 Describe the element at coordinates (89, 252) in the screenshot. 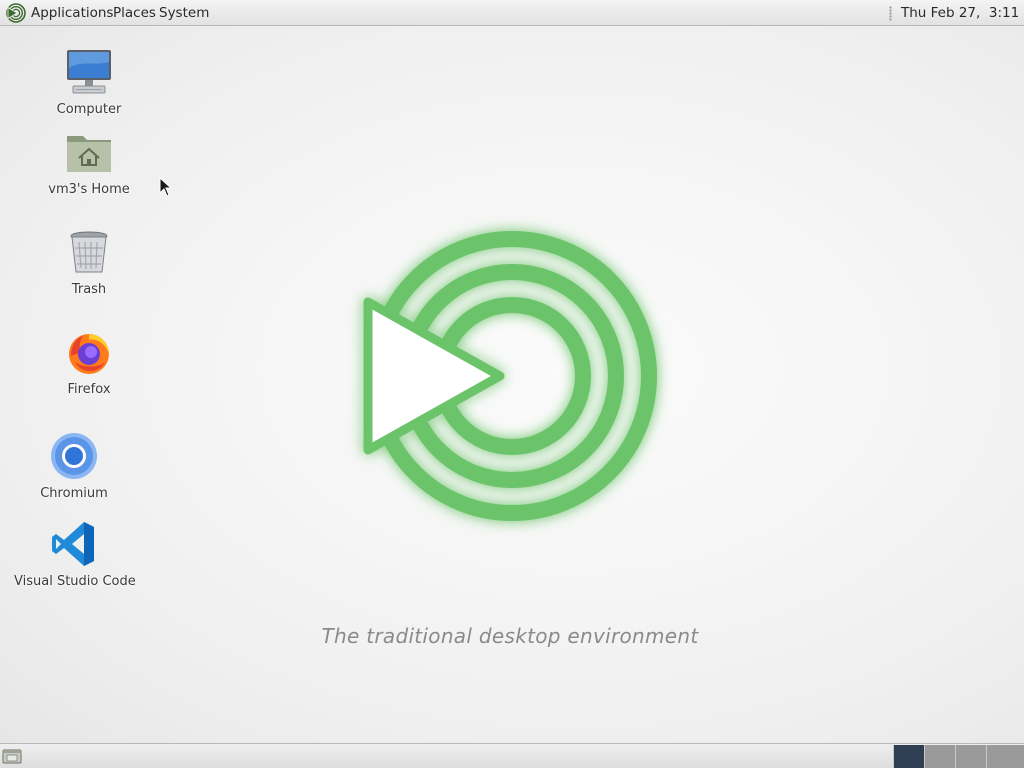

I see `trash-icon` at that location.